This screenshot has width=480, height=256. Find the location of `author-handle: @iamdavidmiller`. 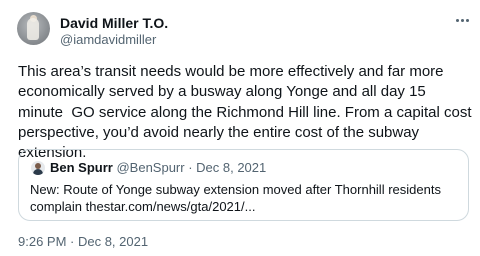

author-handle: @iamdavidmiller is located at coordinates (108, 39).